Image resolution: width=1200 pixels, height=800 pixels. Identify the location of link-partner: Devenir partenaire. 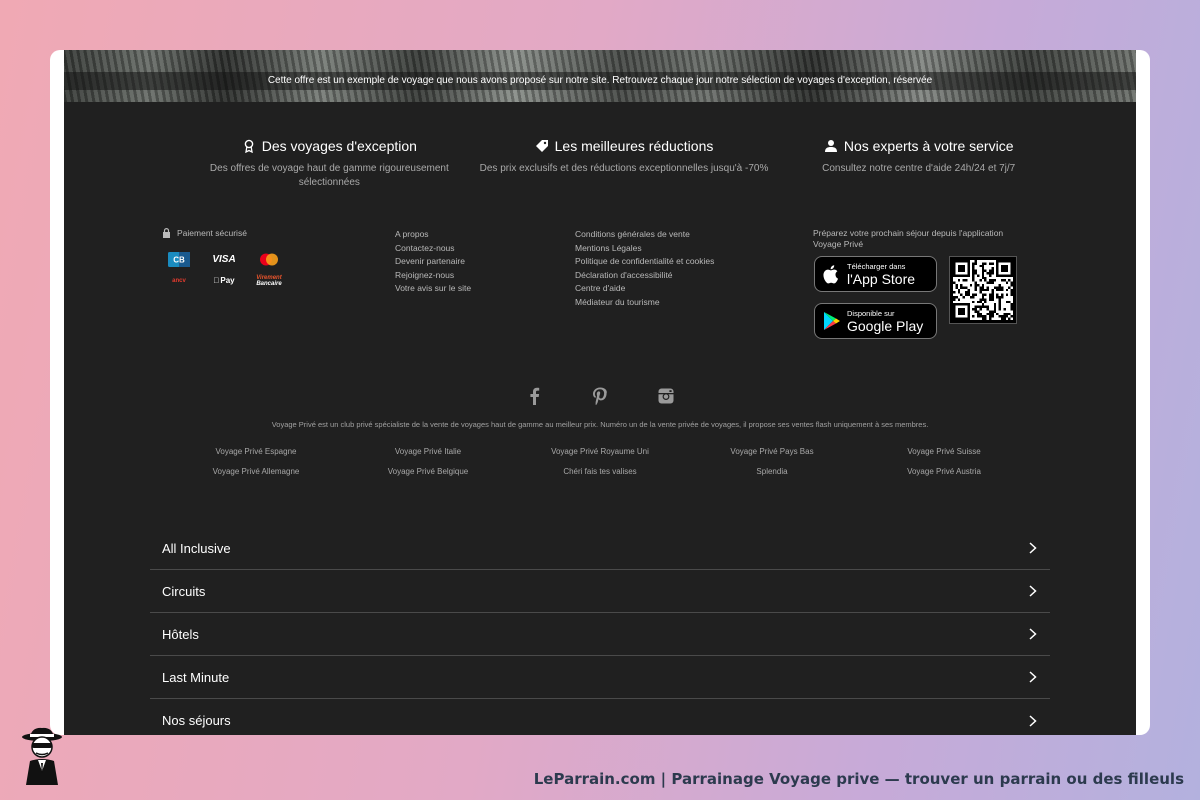
(433, 262).